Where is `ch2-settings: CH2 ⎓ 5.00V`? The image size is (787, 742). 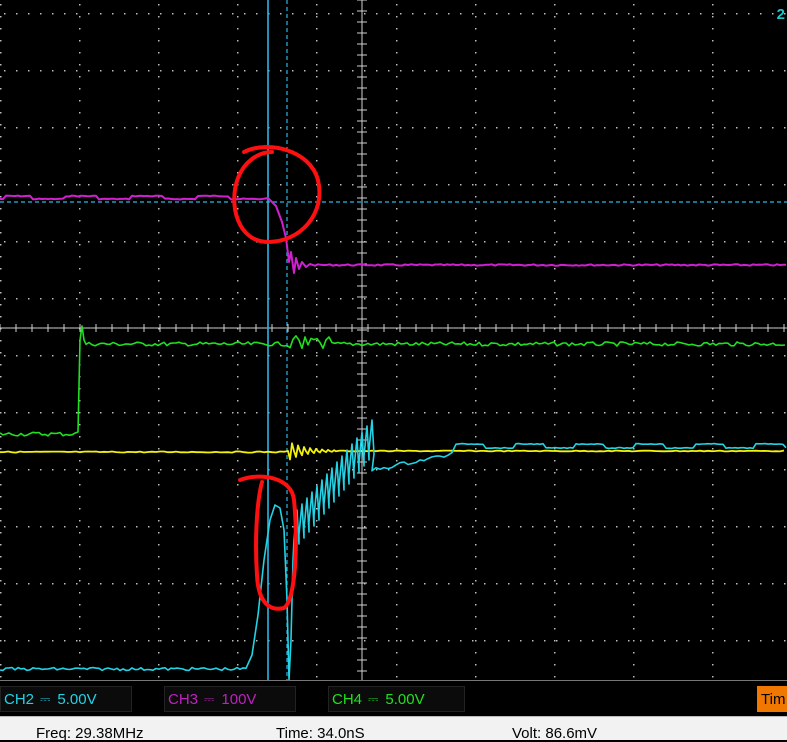
ch2-settings: CH2 ⎓ 5.00V is located at coordinates (66, 699).